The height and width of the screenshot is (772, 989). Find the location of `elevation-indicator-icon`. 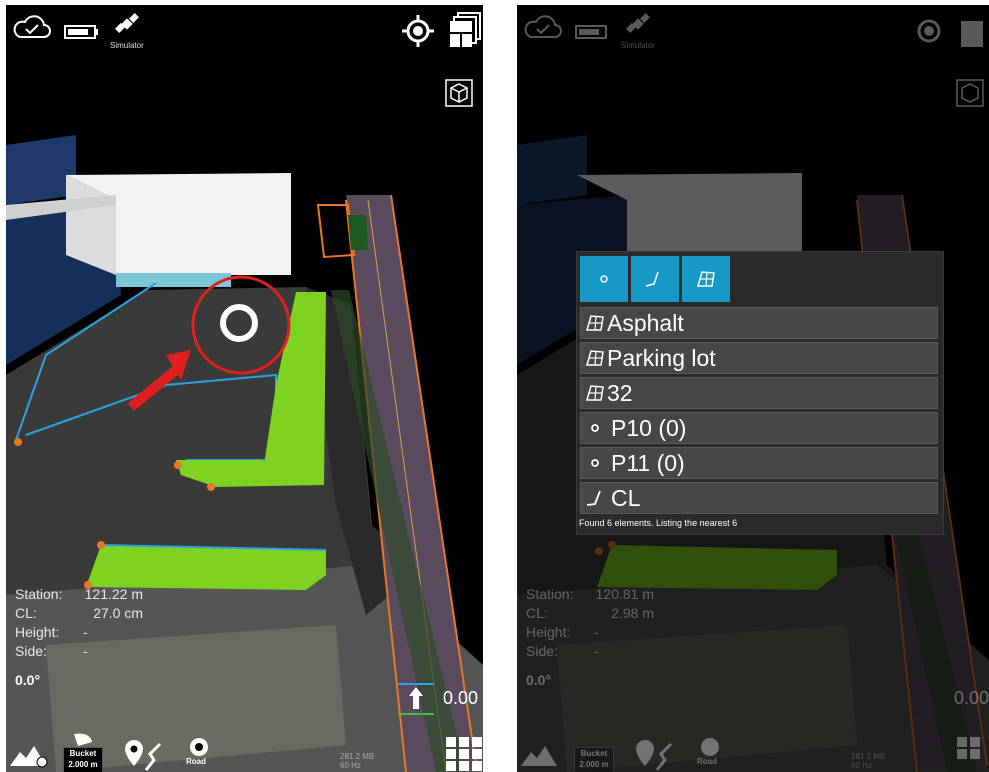

elevation-indicator-icon is located at coordinates (416, 699).